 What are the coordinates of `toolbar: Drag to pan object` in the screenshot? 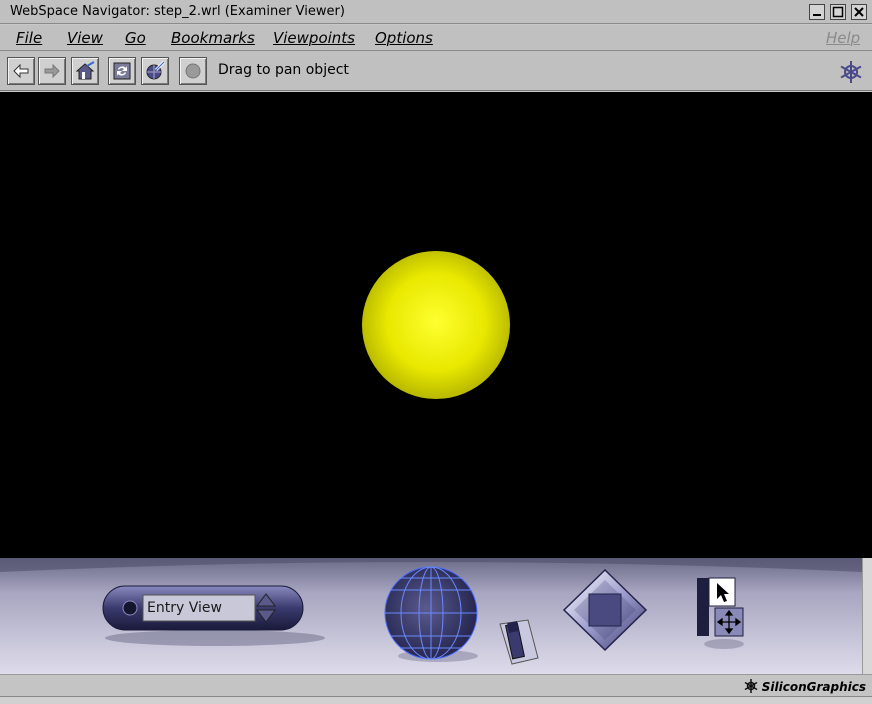 It's located at (436, 71).